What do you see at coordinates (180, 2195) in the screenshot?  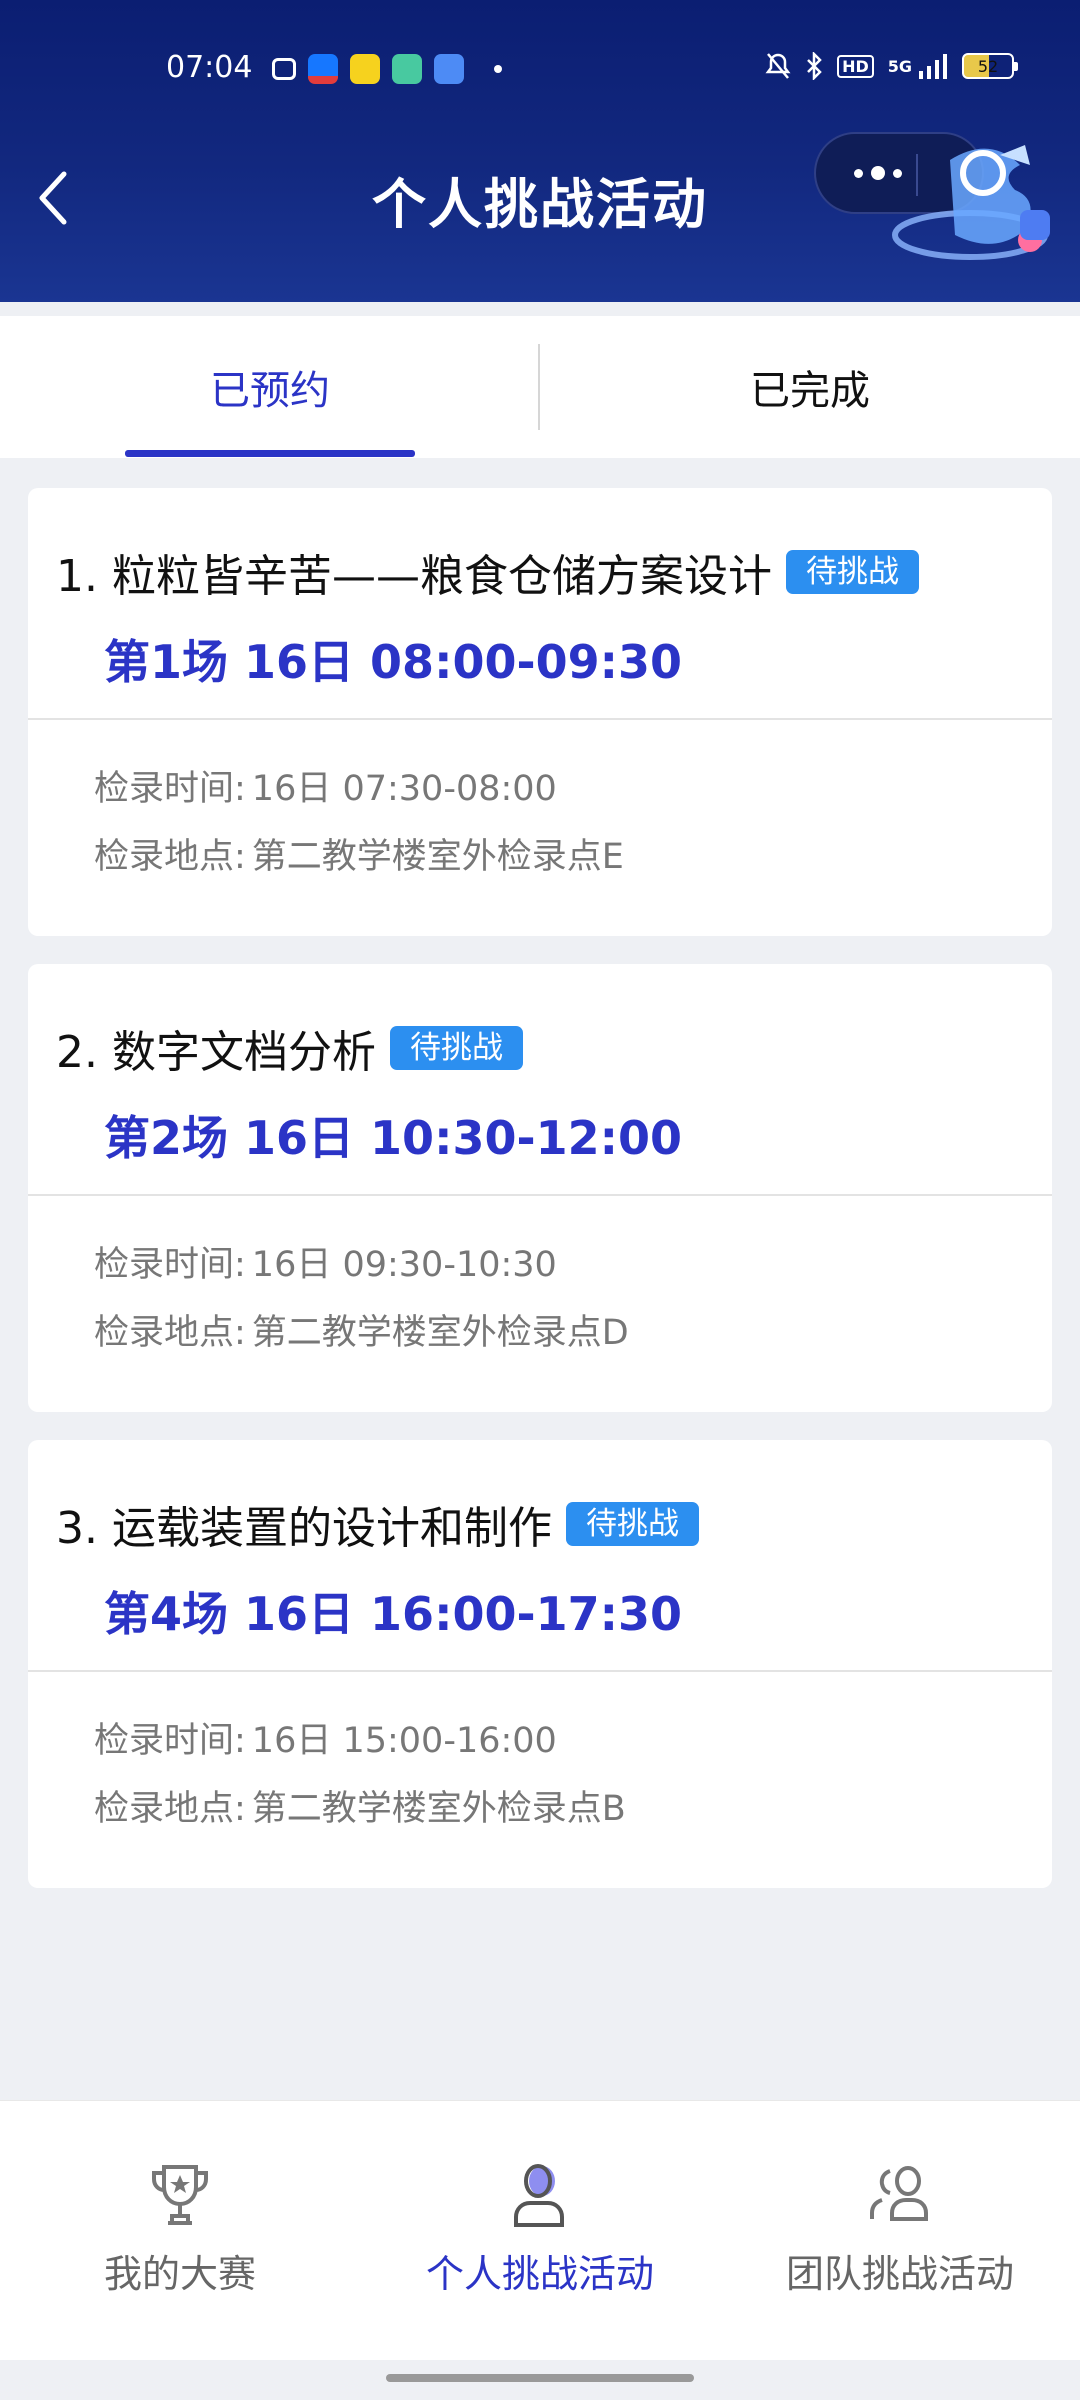 I see `trophy-icon` at bounding box center [180, 2195].